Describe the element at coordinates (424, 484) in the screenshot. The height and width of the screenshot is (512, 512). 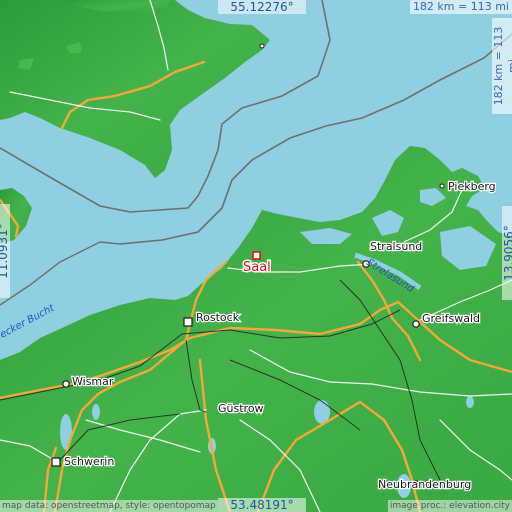
I see `neubrandenburg-label: Neubrandenburg` at that location.